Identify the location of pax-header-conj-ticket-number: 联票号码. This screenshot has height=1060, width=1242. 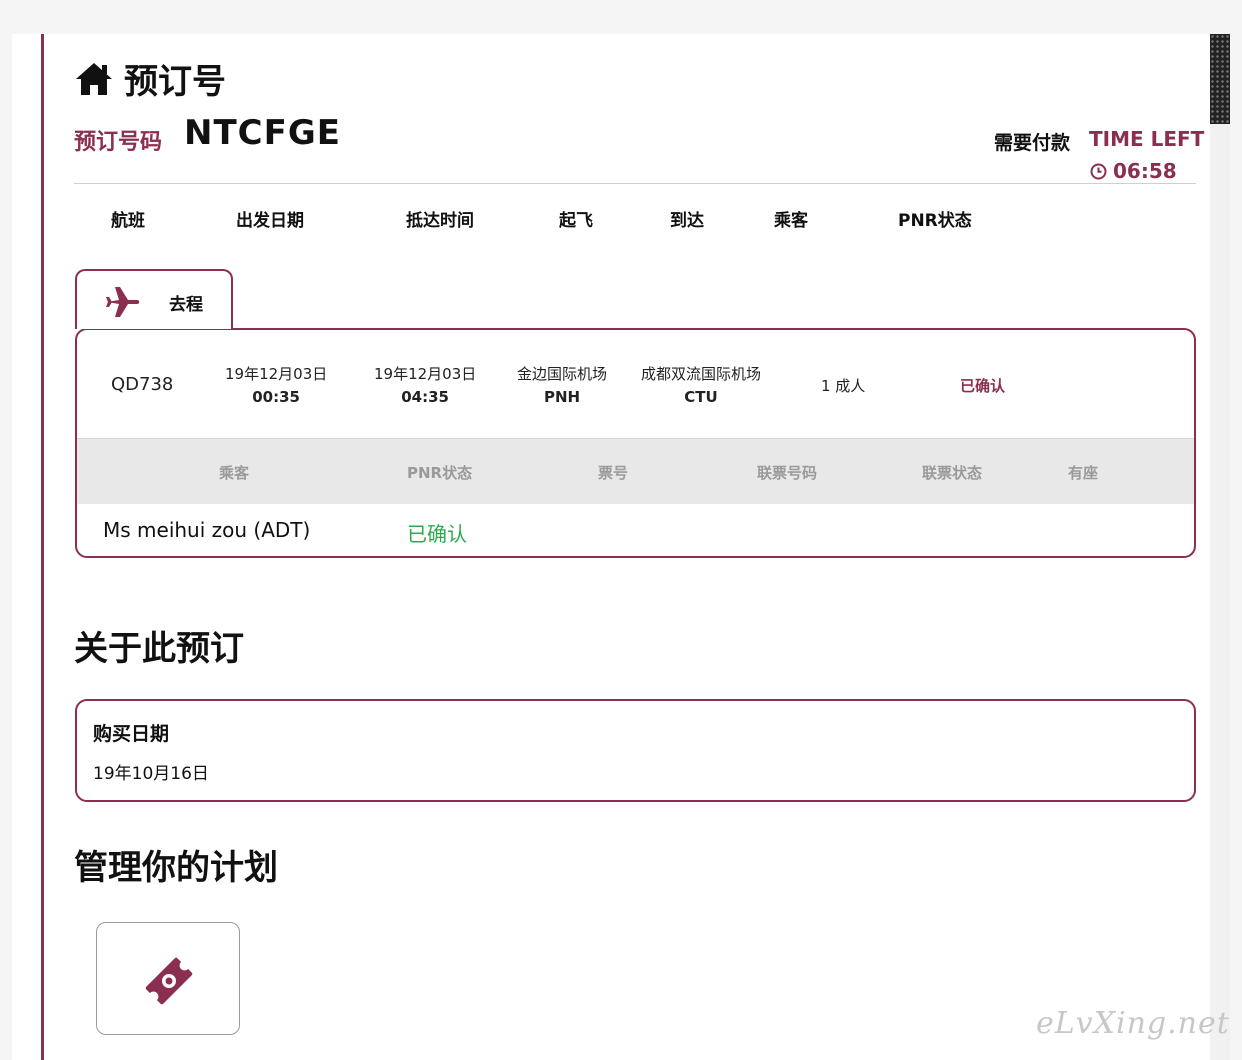
(787, 473).